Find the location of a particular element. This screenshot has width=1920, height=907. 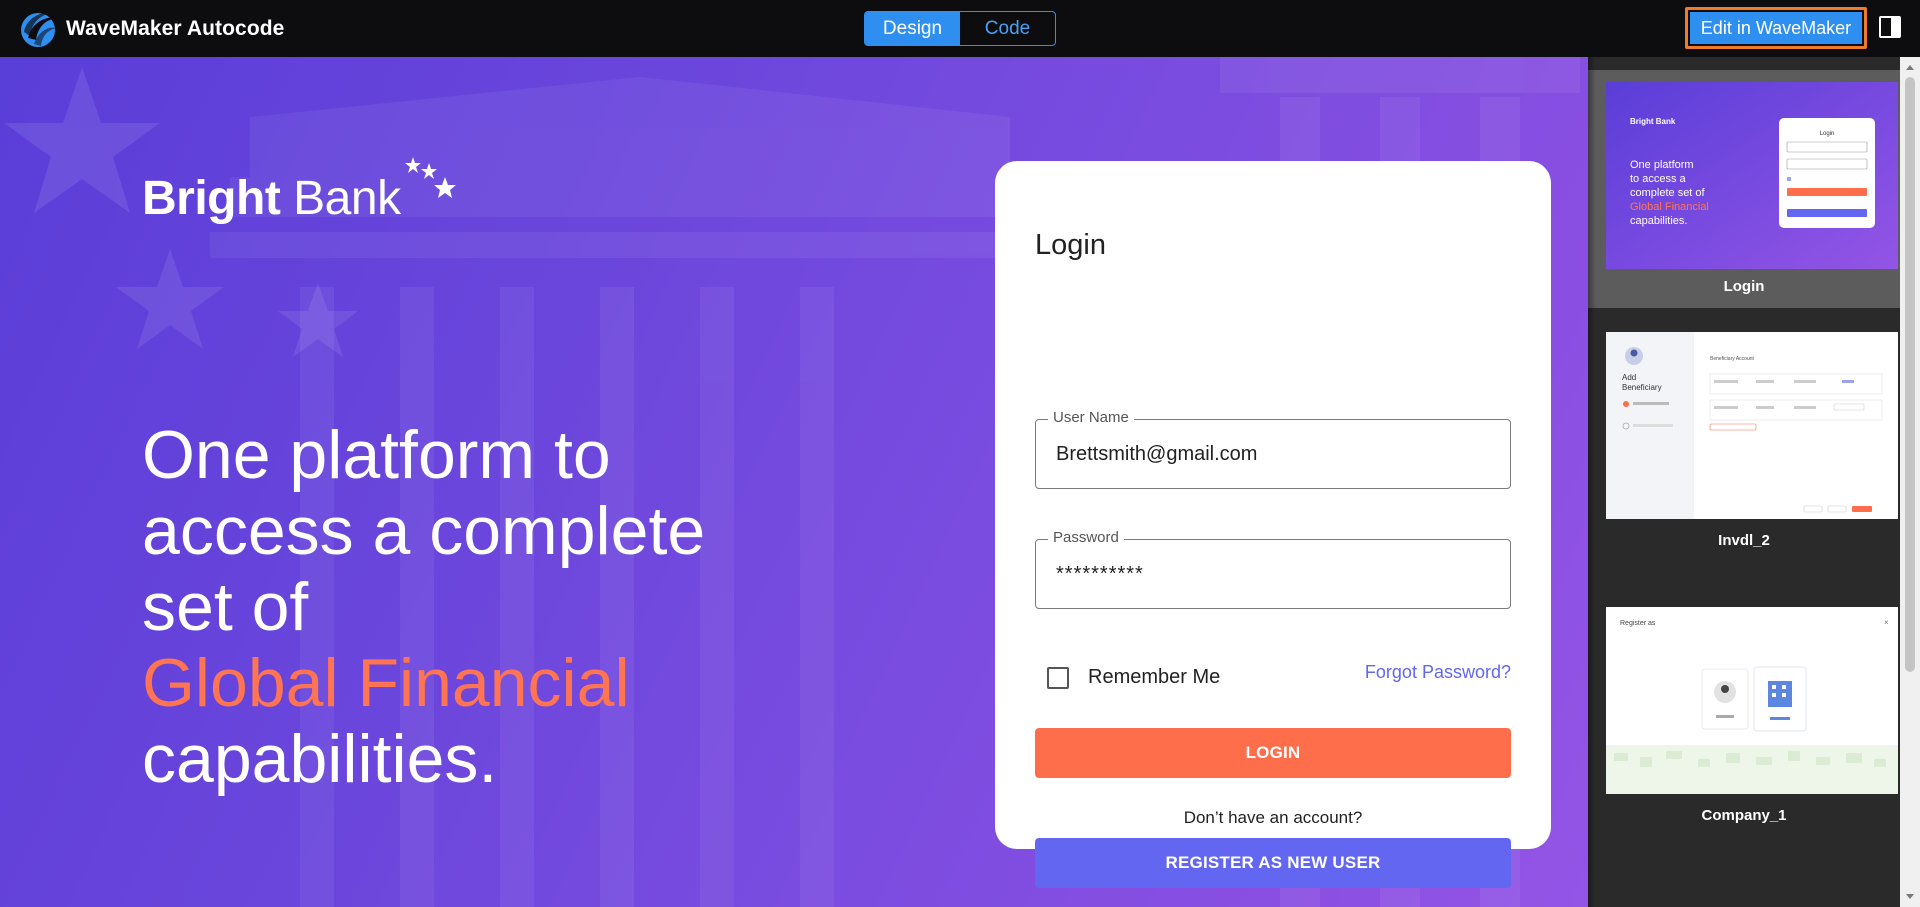

svg-text: to access a is located at coordinates (1658, 179).